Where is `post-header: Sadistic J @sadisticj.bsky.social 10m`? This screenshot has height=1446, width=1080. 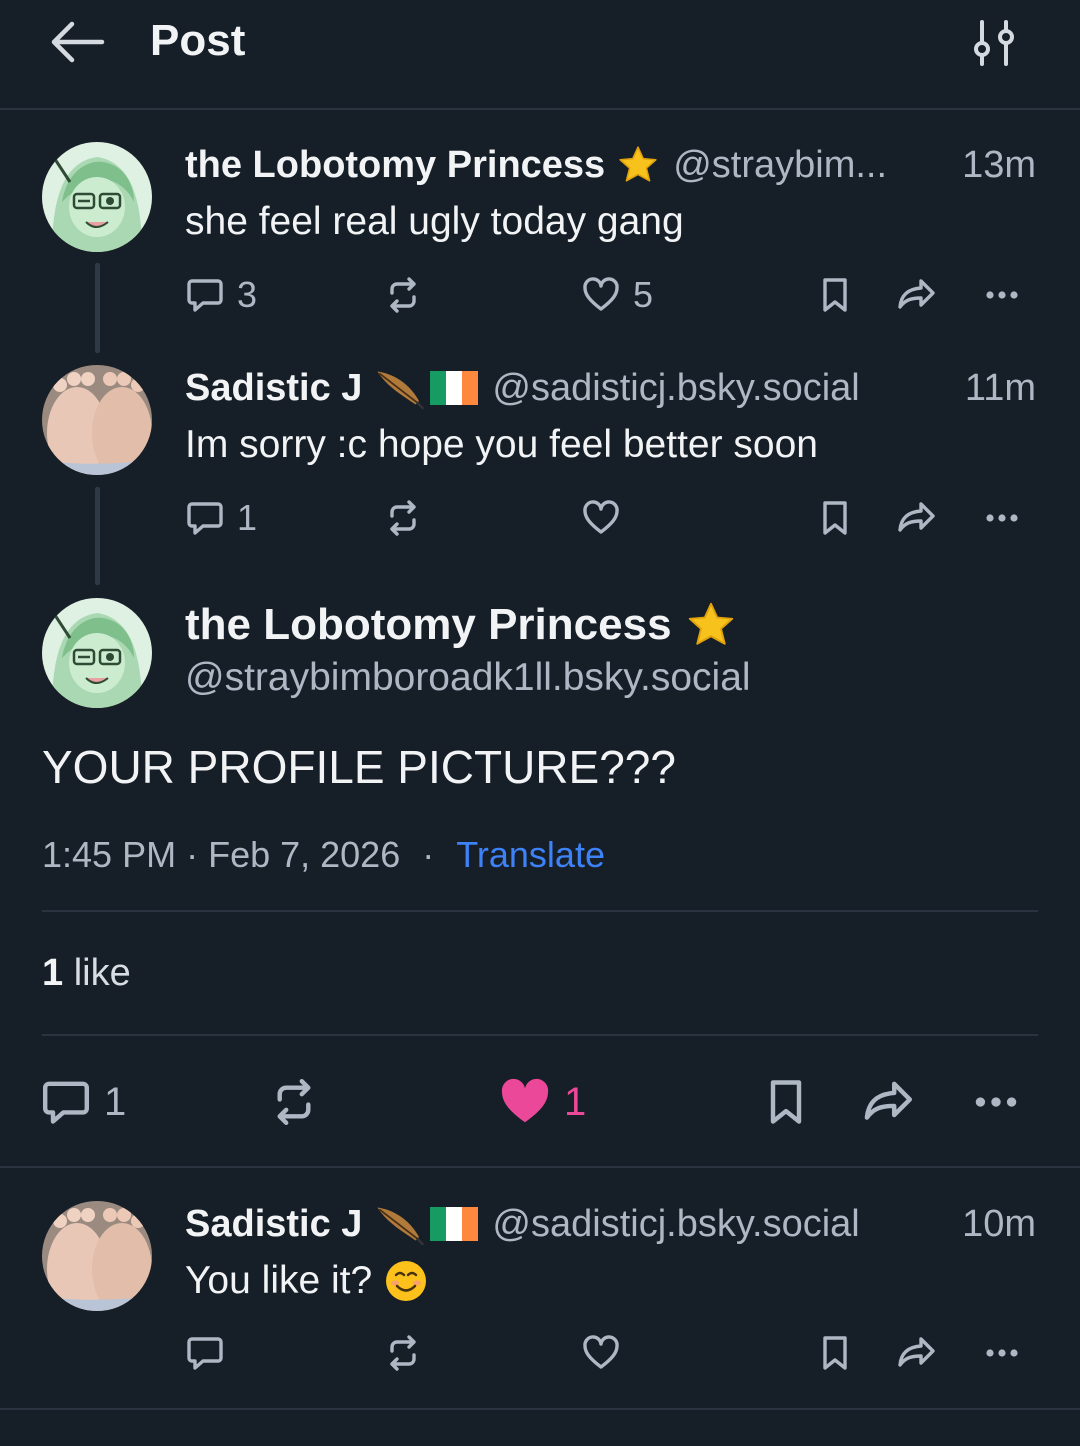 post-header: Sadistic J @sadisticj.bsky.social 10m is located at coordinates (610, 1224).